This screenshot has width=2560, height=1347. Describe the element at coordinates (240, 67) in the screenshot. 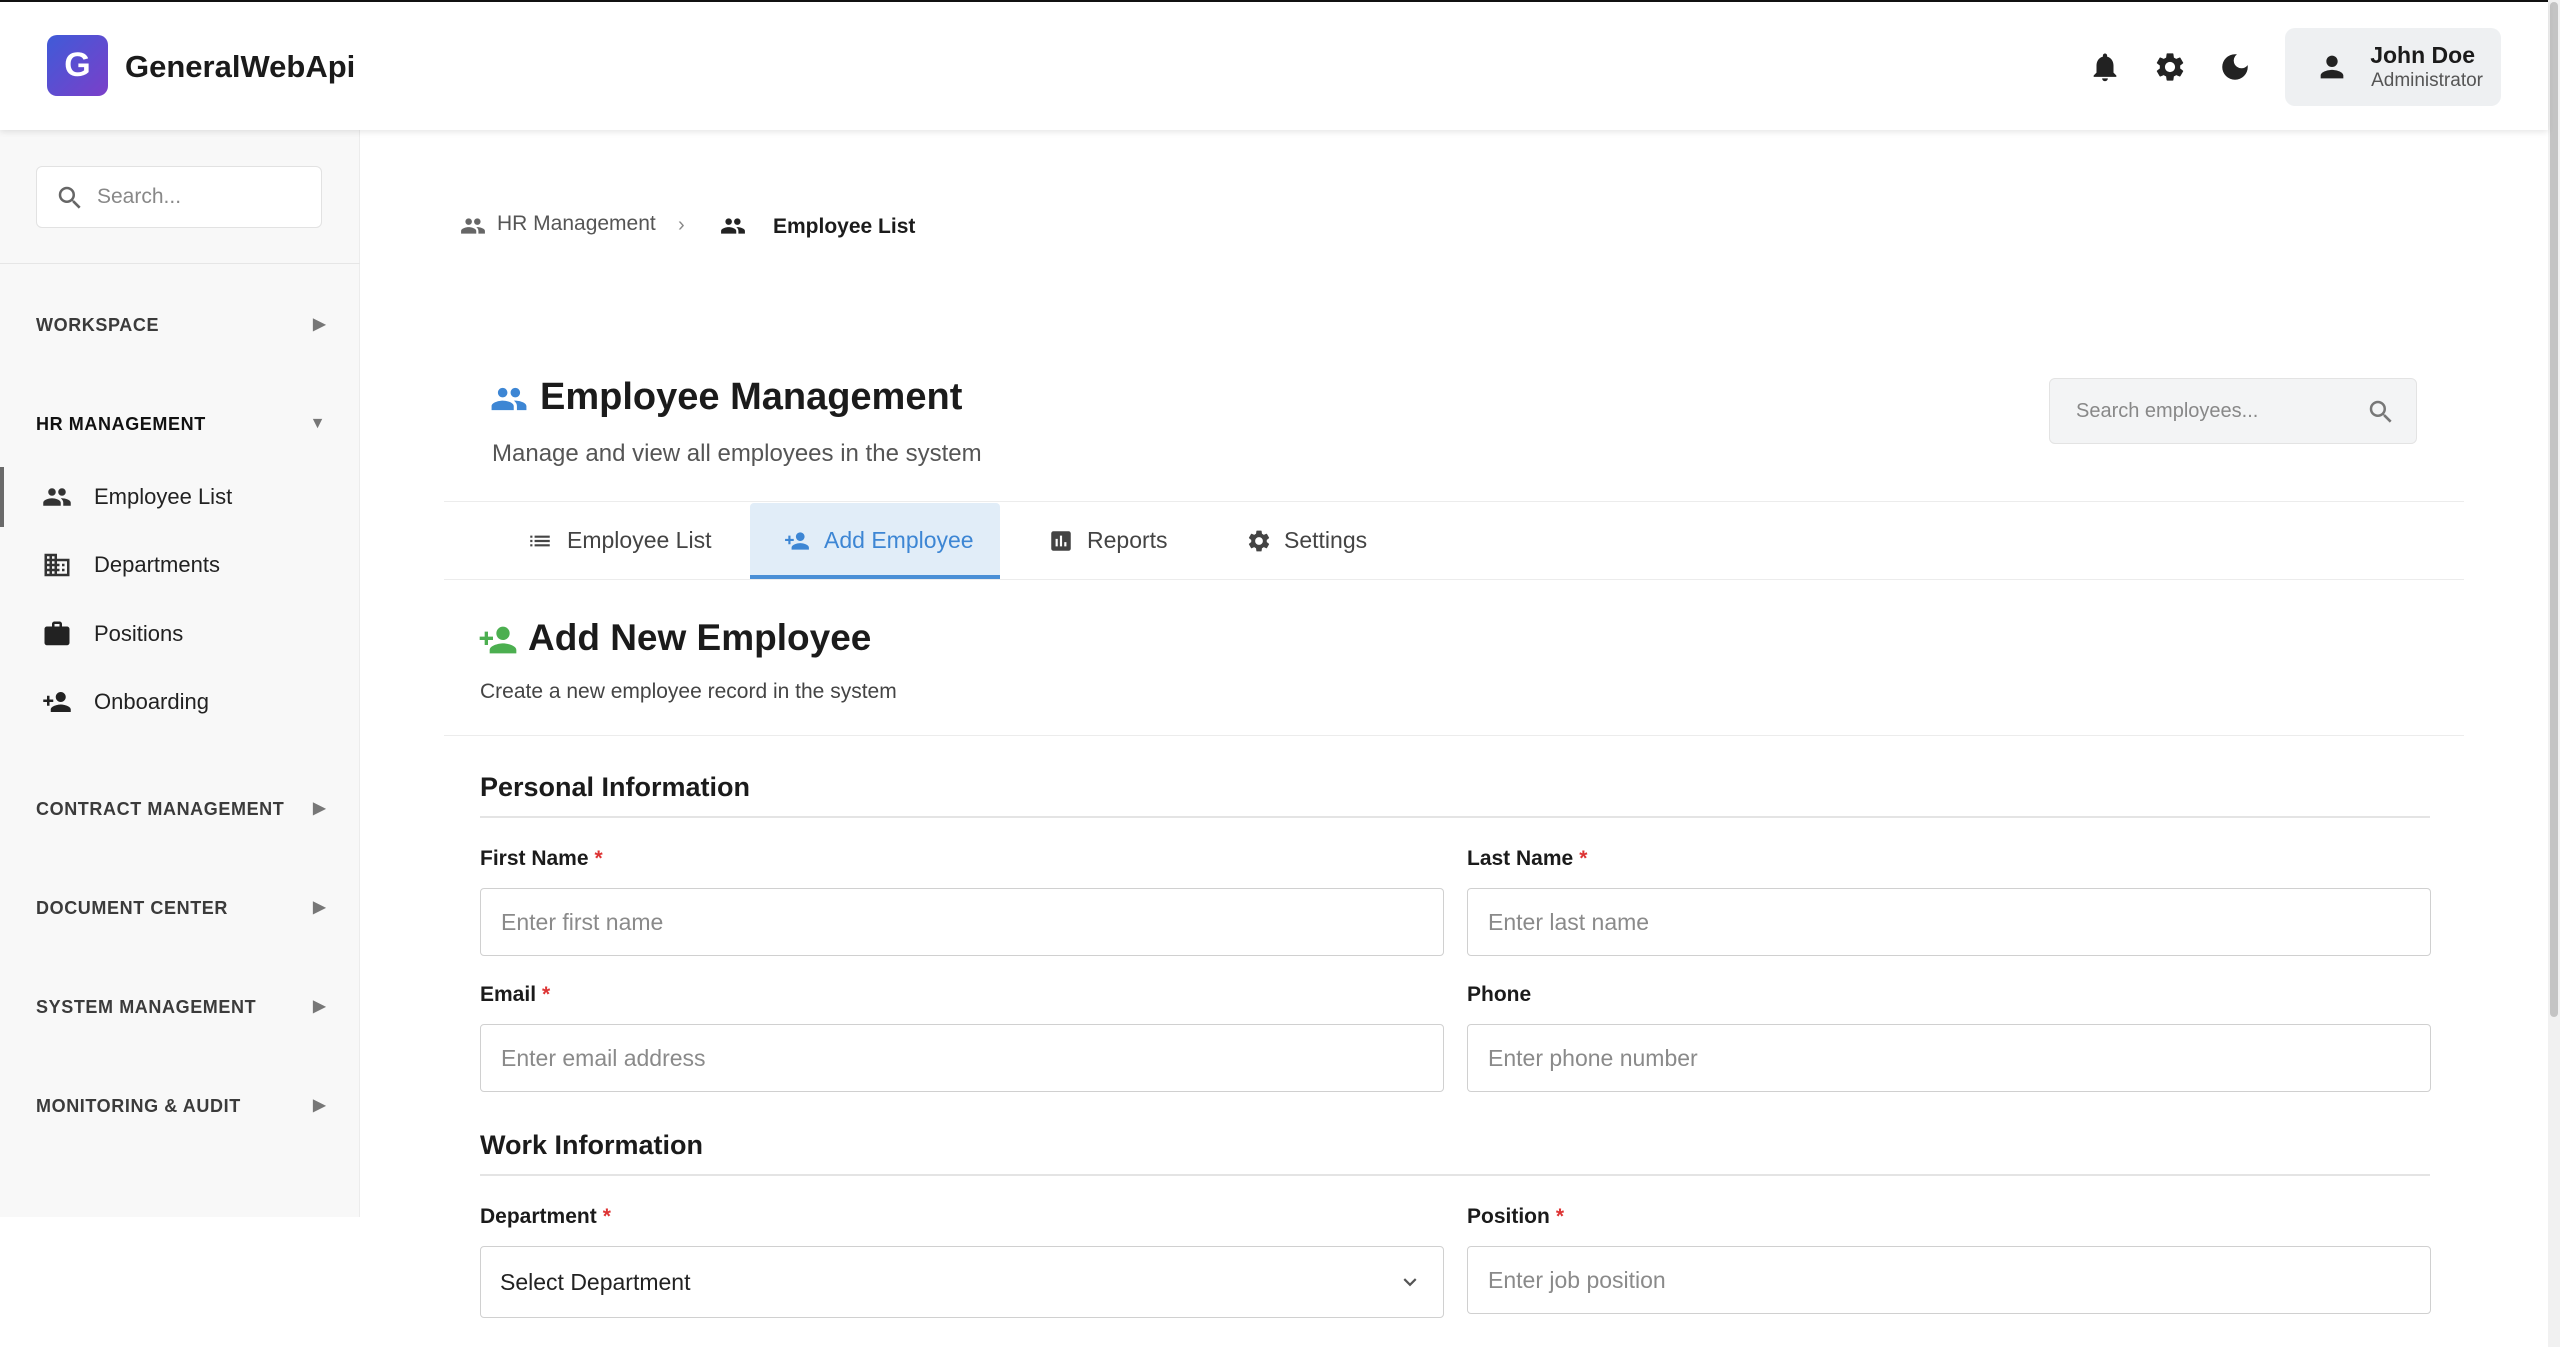

I see `app-title: GeneralWebApi` at that location.